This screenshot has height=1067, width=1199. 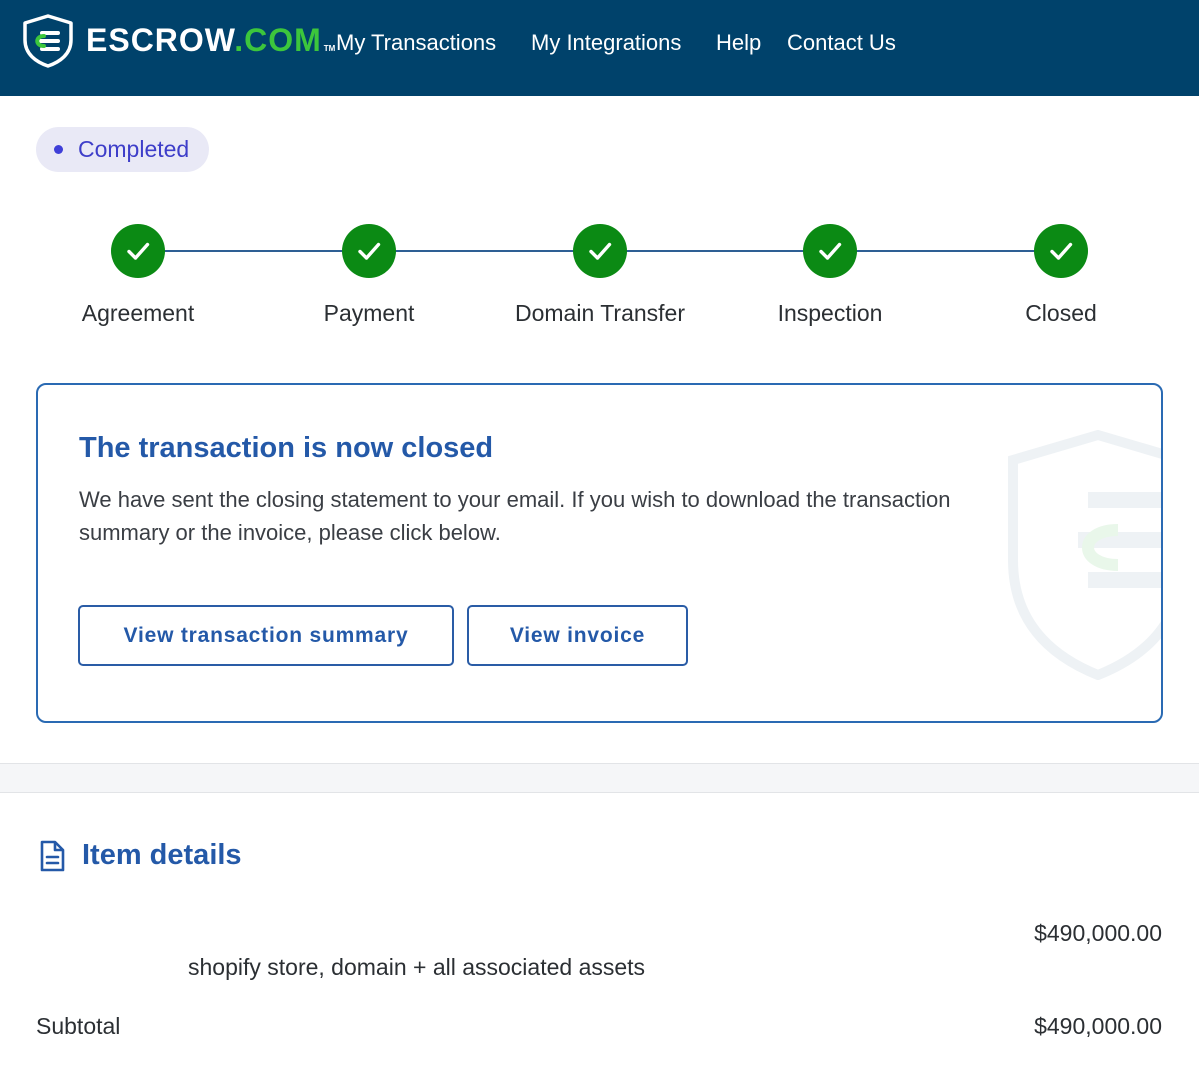 I want to click on document-icon, so click(x=52, y=856).